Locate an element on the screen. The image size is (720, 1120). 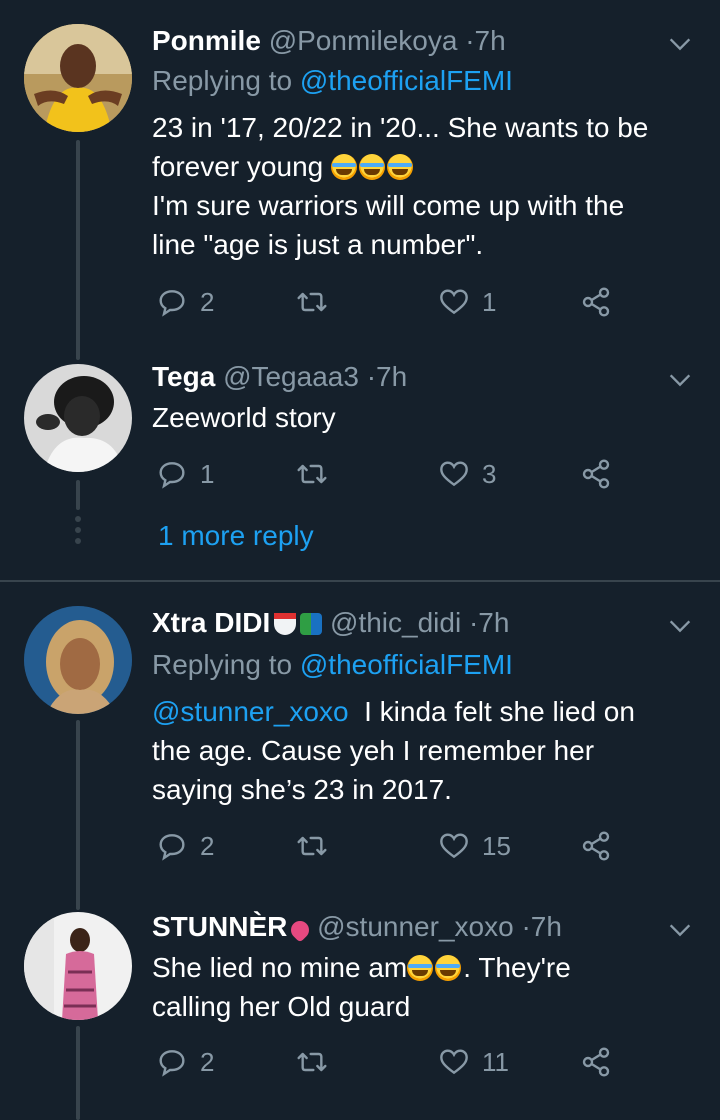
like-button: 1 is located at coordinates (467, 302).